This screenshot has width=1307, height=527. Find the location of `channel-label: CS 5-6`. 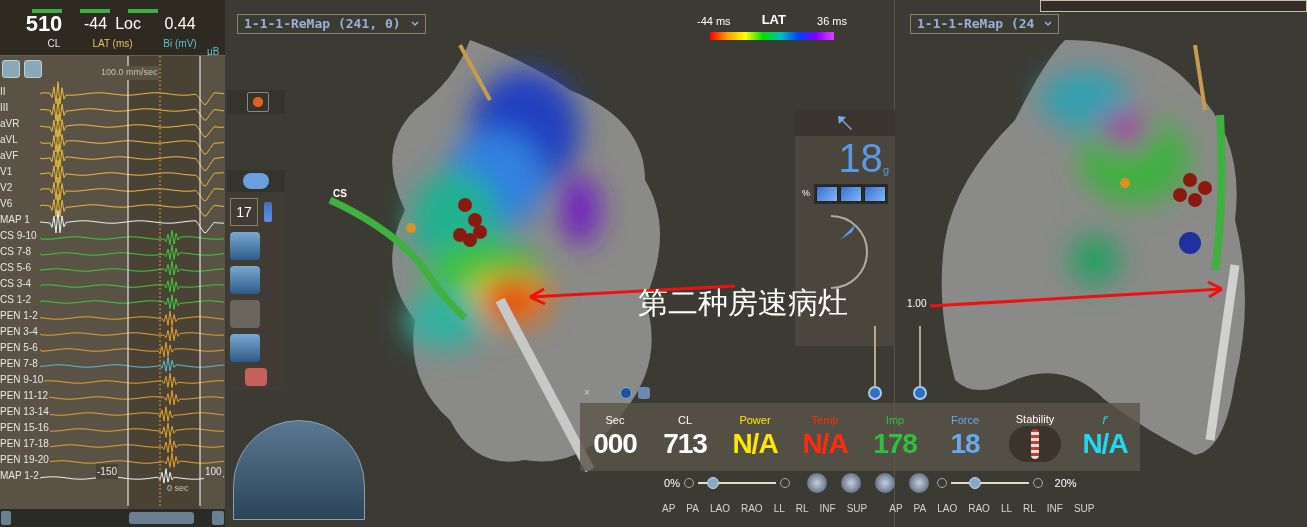

channel-label: CS 5-6 is located at coordinates (16, 268).